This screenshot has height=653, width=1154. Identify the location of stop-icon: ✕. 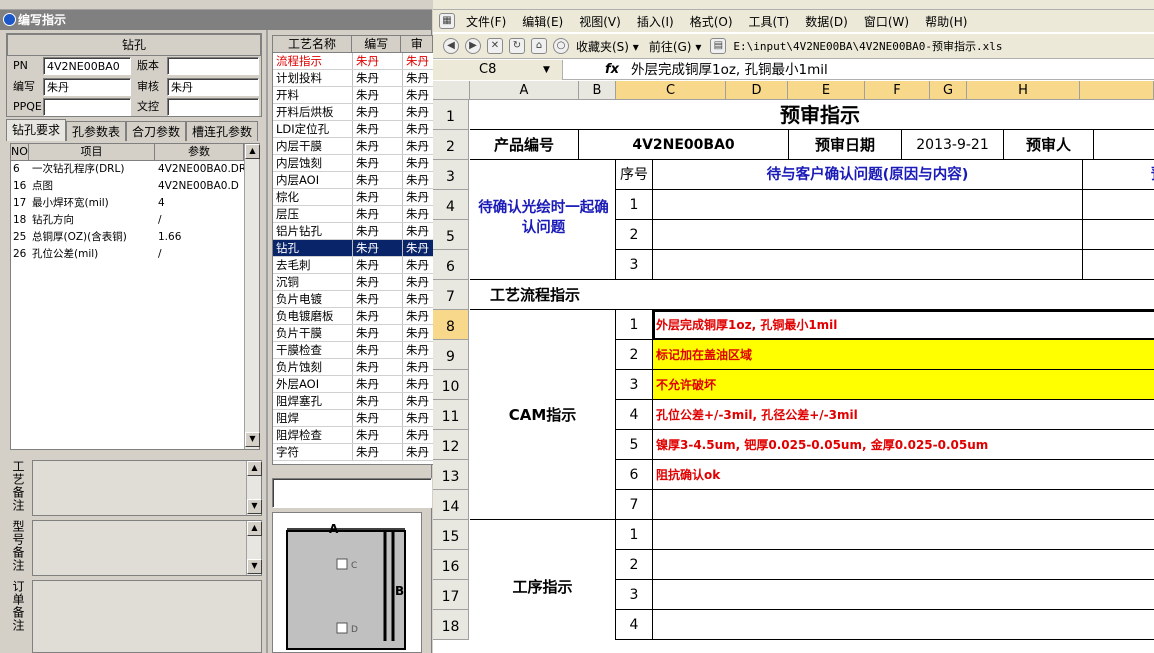
(495, 46).